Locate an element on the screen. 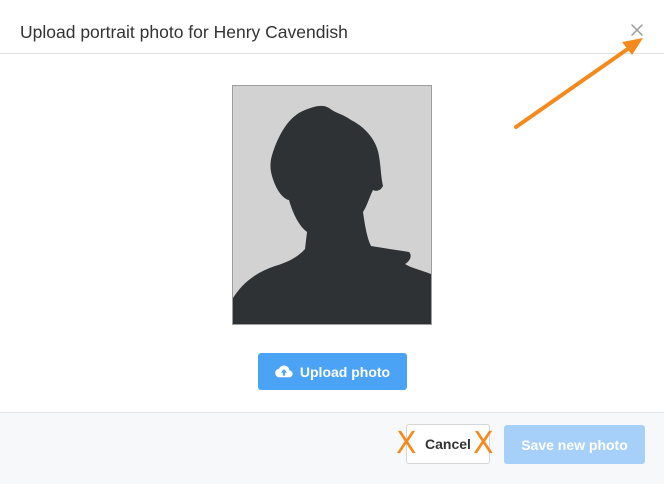 The height and width of the screenshot is (484, 664). annotation-x-mark-left: X is located at coordinates (406, 443).